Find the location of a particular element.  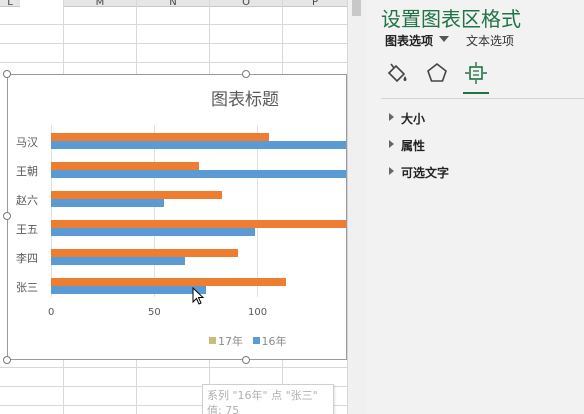

active-icon-indicator is located at coordinates (476, 93).